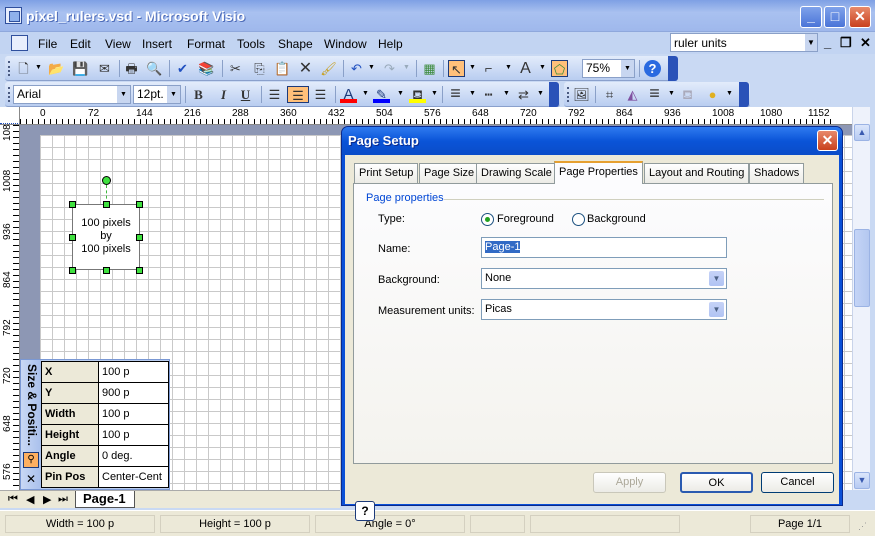 The width and height of the screenshot is (875, 536). I want to click on tab-page-size: Page Size, so click(449, 173).